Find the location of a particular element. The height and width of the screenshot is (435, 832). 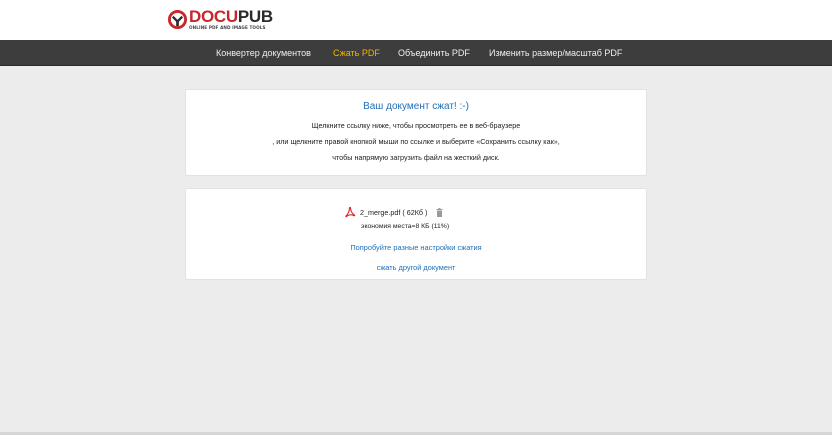

logo-pub: PUB is located at coordinates (255, 16).